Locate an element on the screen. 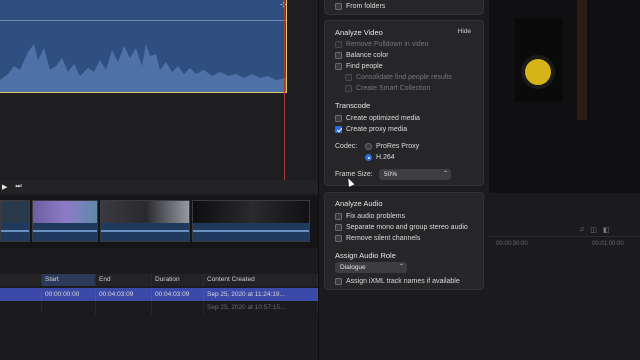  timeline-area is located at coordinates (564, 276).